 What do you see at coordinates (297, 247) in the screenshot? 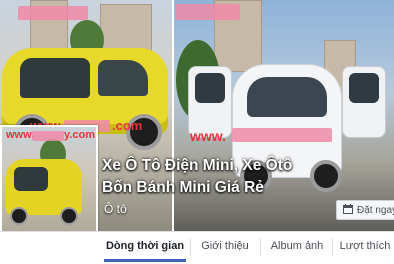
I see `tab-photos: Album ảnh` at bounding box center [297, 247].